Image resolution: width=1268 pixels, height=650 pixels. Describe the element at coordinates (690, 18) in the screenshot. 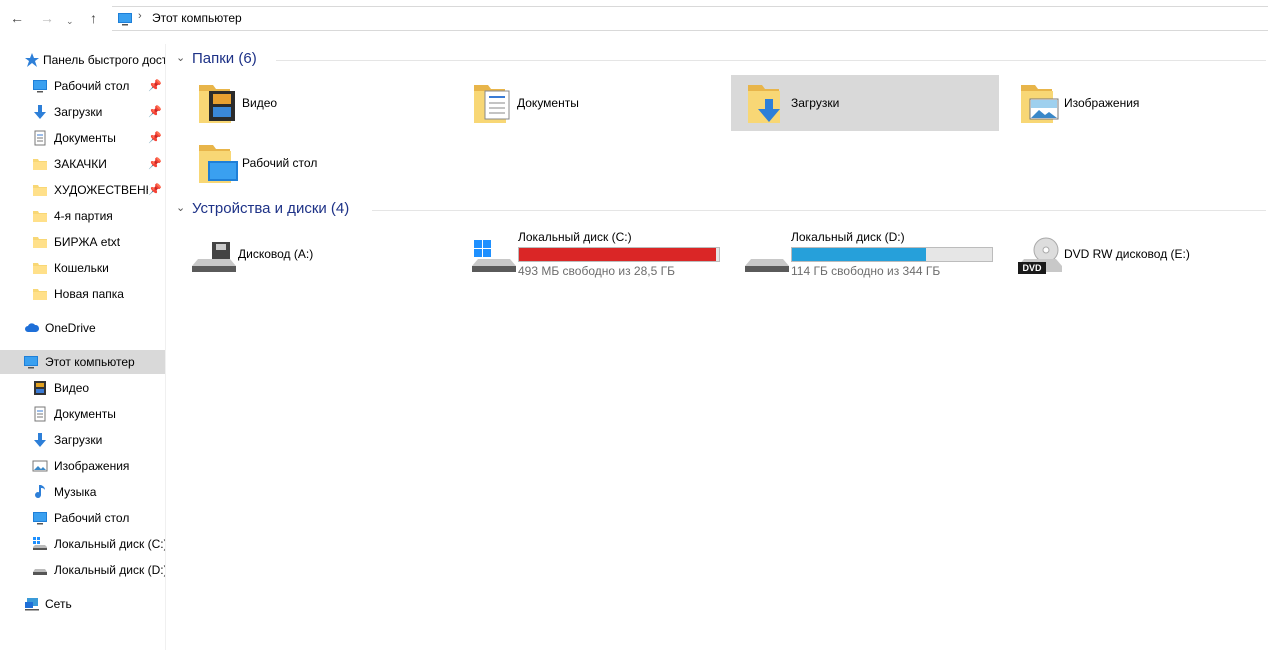

I see `address-bar: › Этот компьютер` at that location.